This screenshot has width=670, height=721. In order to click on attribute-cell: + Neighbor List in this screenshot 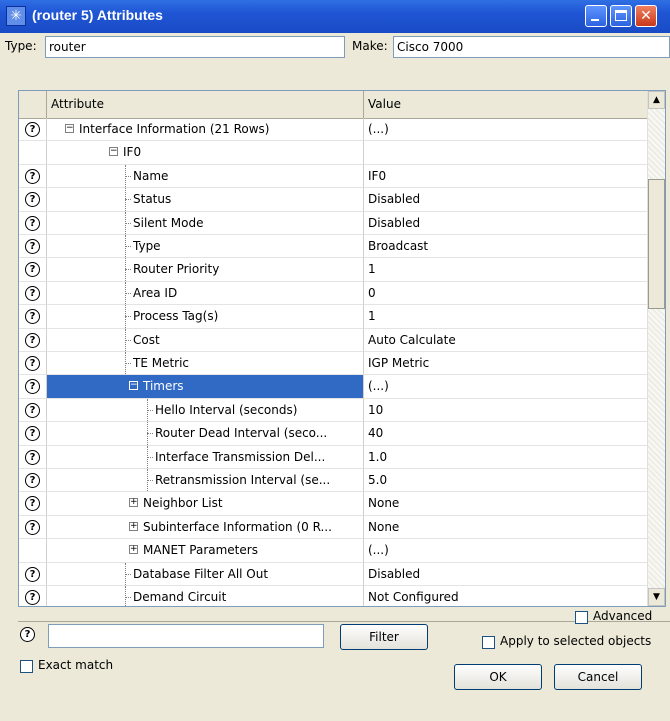, I will do `click(205, 504)`.